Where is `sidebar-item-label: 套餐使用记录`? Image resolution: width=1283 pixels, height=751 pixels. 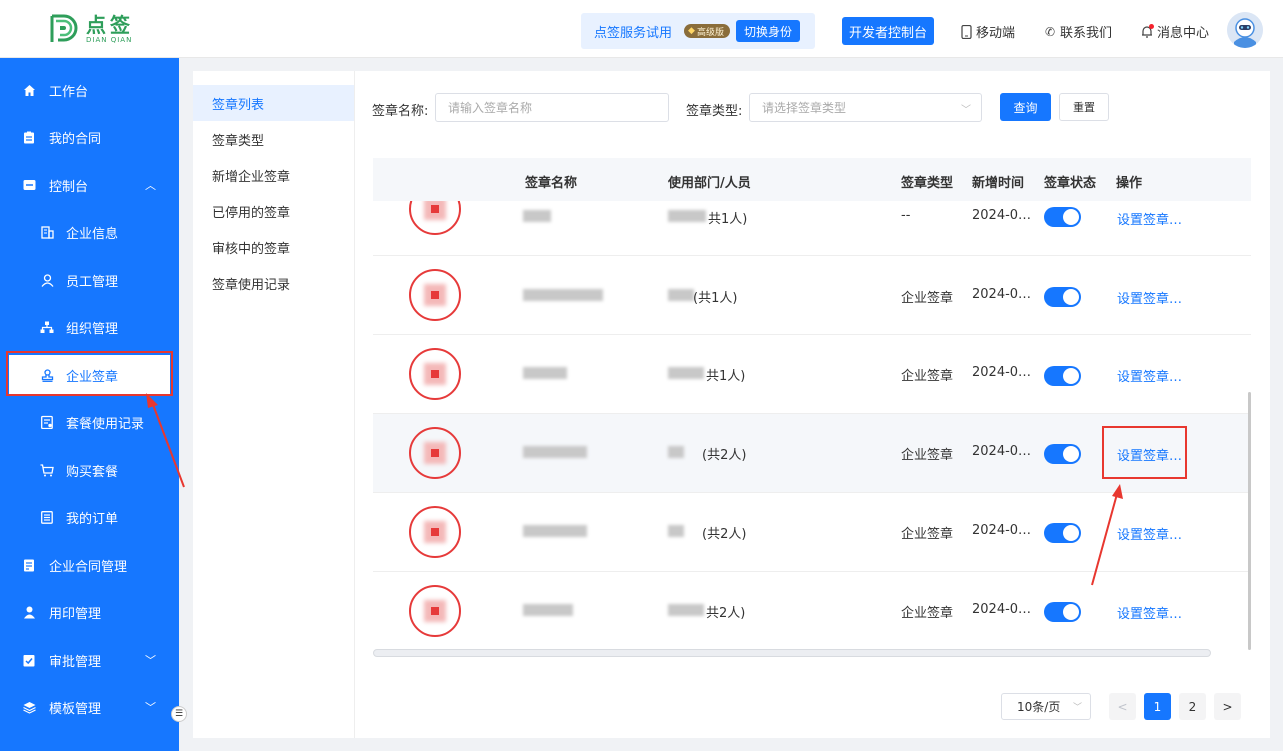
sidebar-item-label: 套餐使用记录 is located at coordinates (105, 424).